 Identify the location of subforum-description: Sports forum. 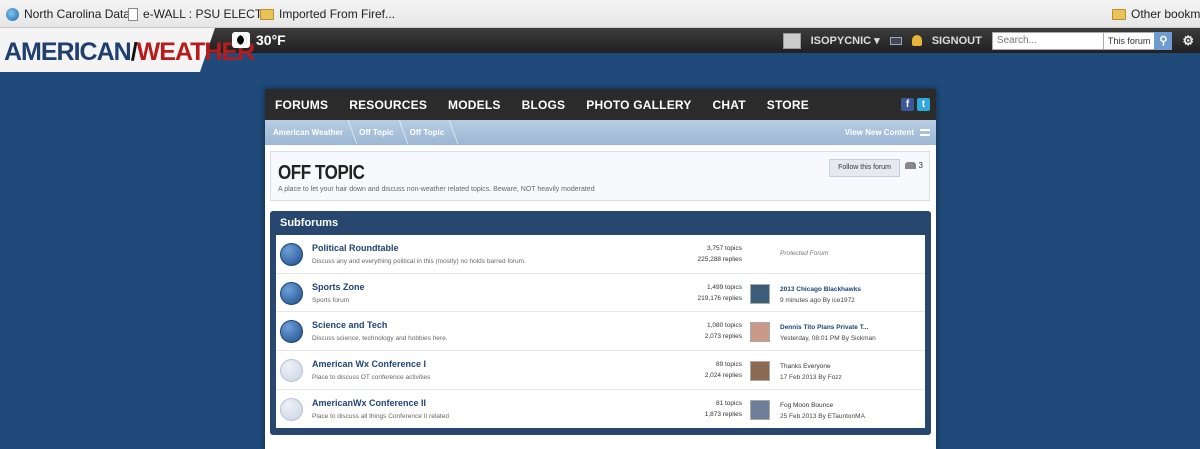
(331, 300).